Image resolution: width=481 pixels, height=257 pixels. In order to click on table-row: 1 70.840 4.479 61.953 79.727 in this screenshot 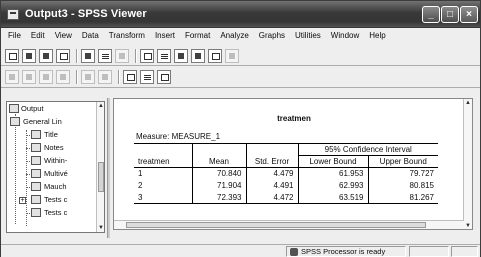, I will do `click(286, 173)`.